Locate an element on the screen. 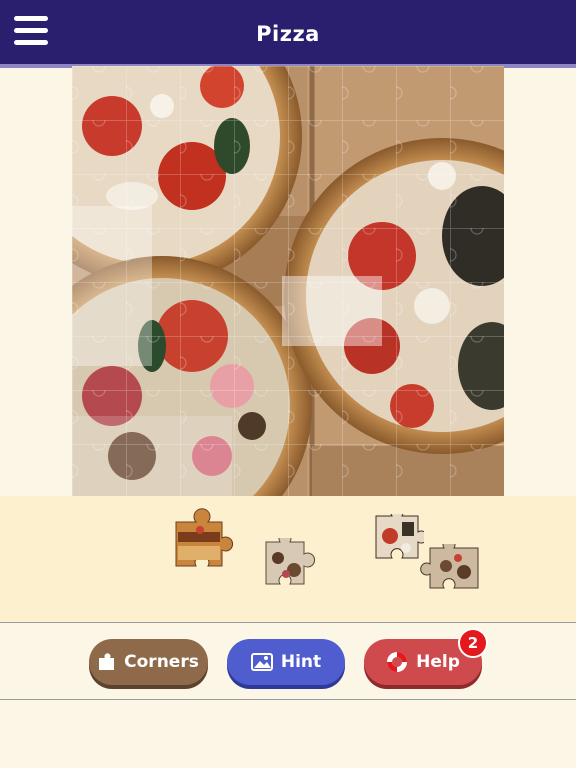  hint-label: Hint is located at coordinates (301, 662).